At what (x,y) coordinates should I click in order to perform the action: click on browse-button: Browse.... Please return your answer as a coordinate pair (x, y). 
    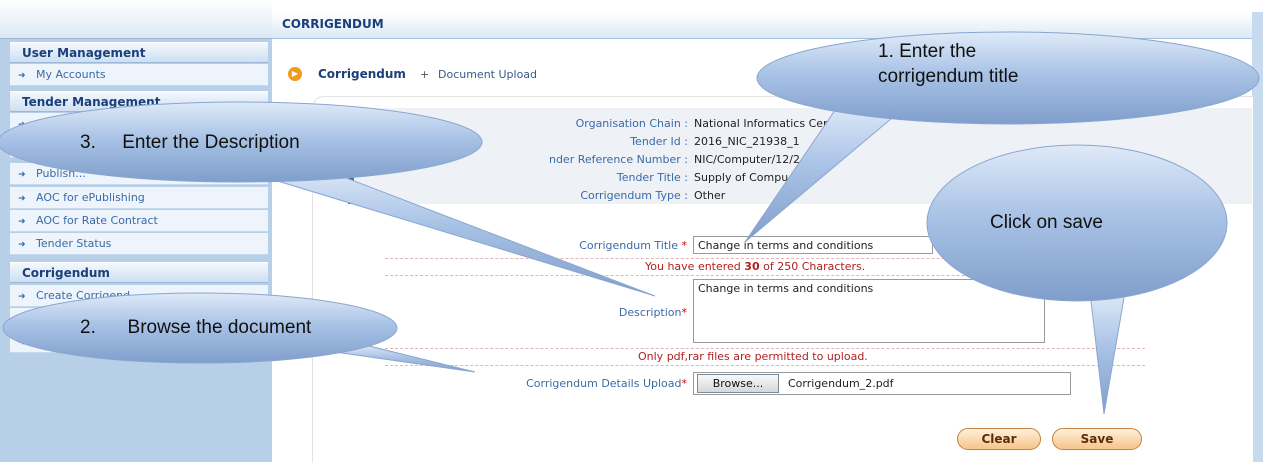
    Looking at the image, I should click on (738, 383).